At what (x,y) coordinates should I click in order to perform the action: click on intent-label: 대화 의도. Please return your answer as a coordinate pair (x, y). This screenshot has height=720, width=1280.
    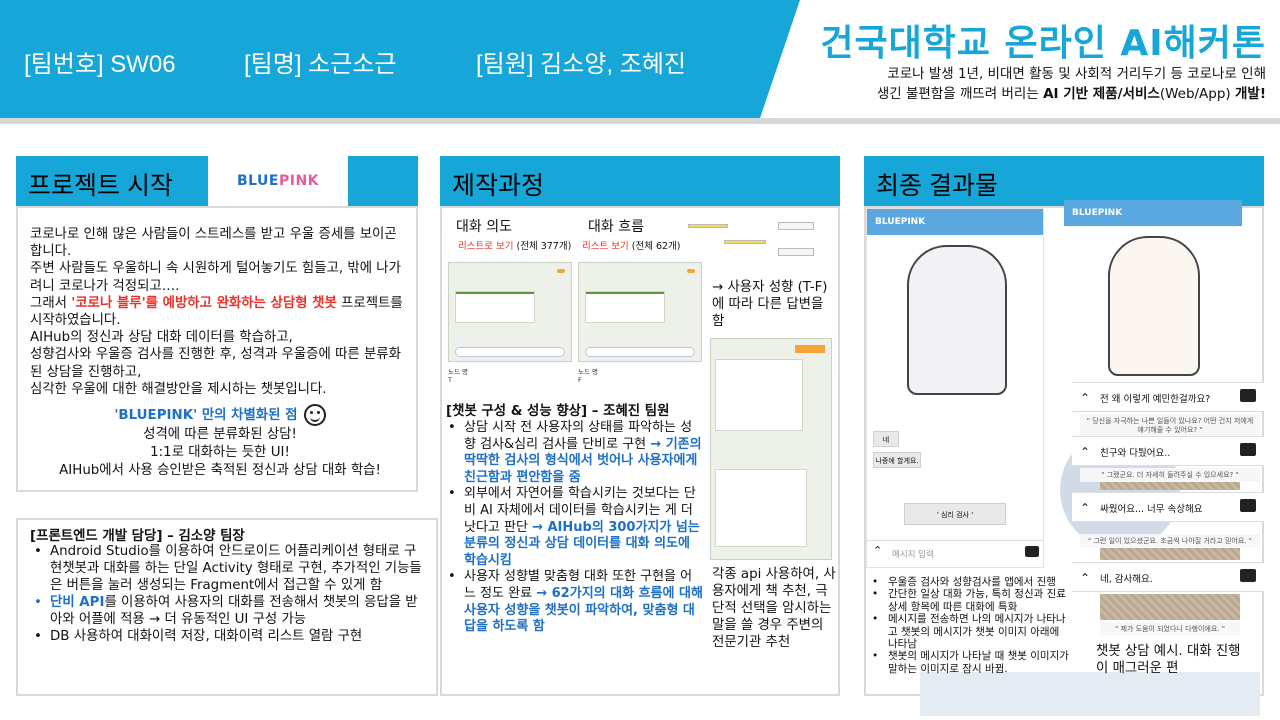
    Looking at the image, I should click on (484, 227).